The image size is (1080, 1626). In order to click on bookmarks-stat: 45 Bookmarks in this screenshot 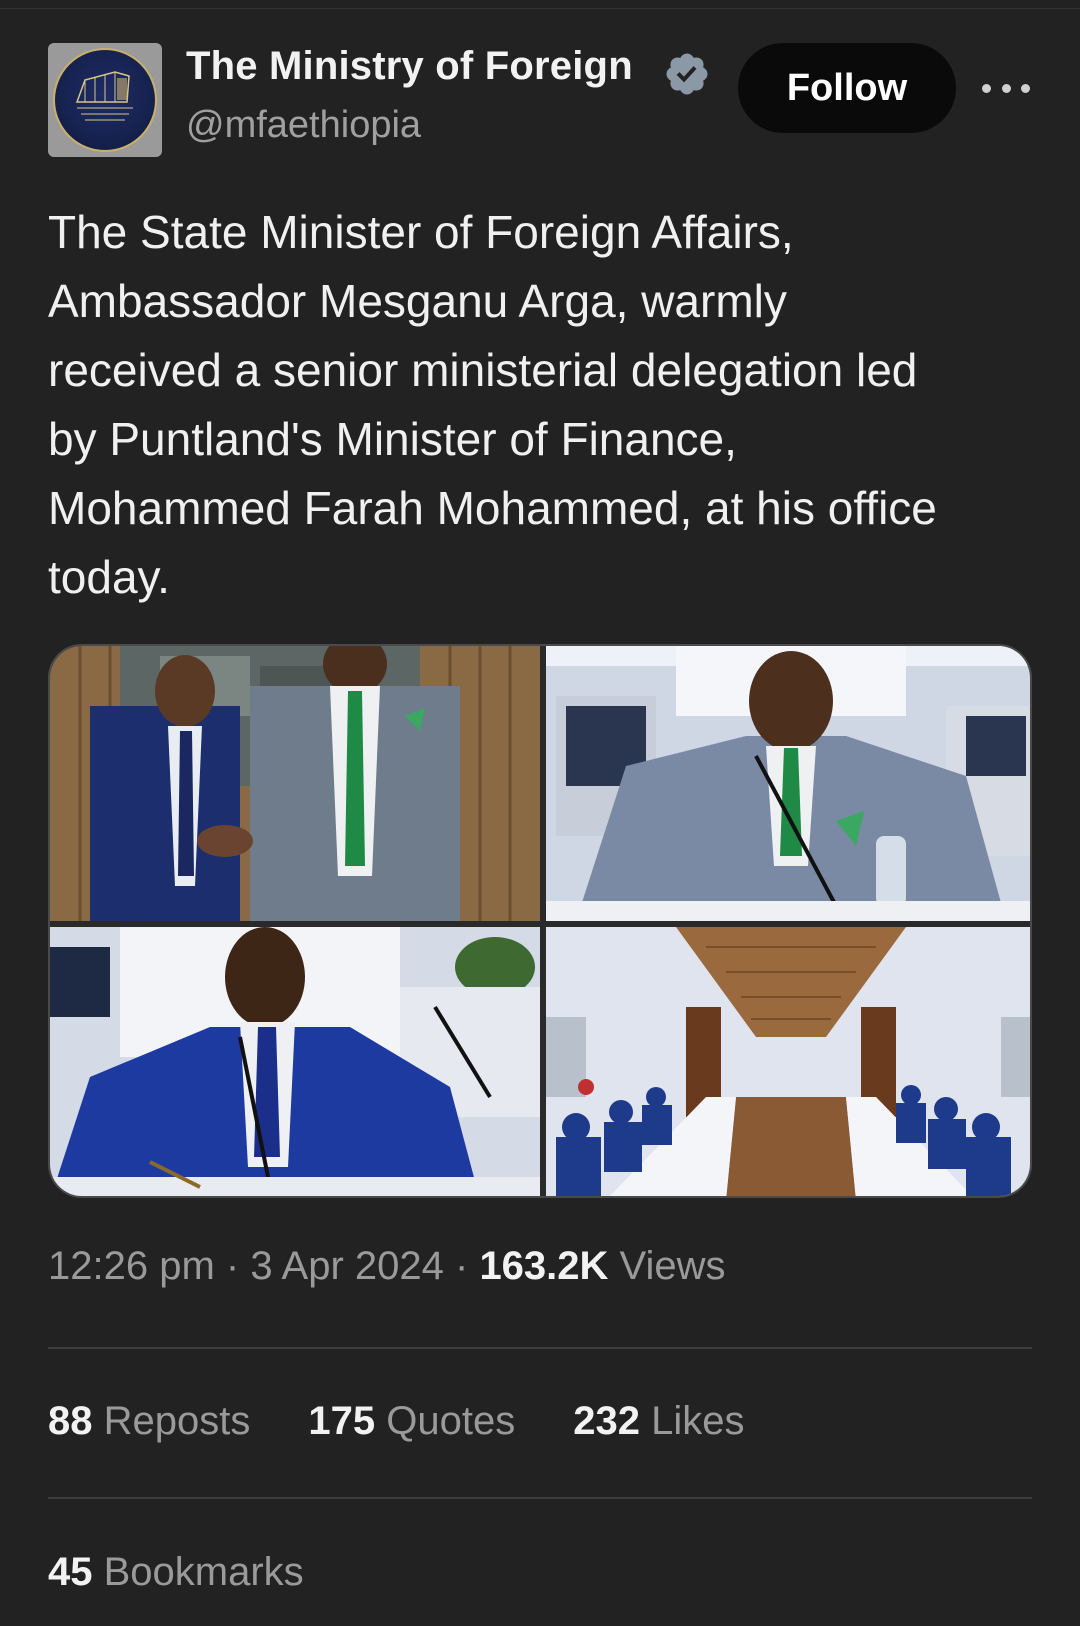, I will do `click(176, 1572)`.